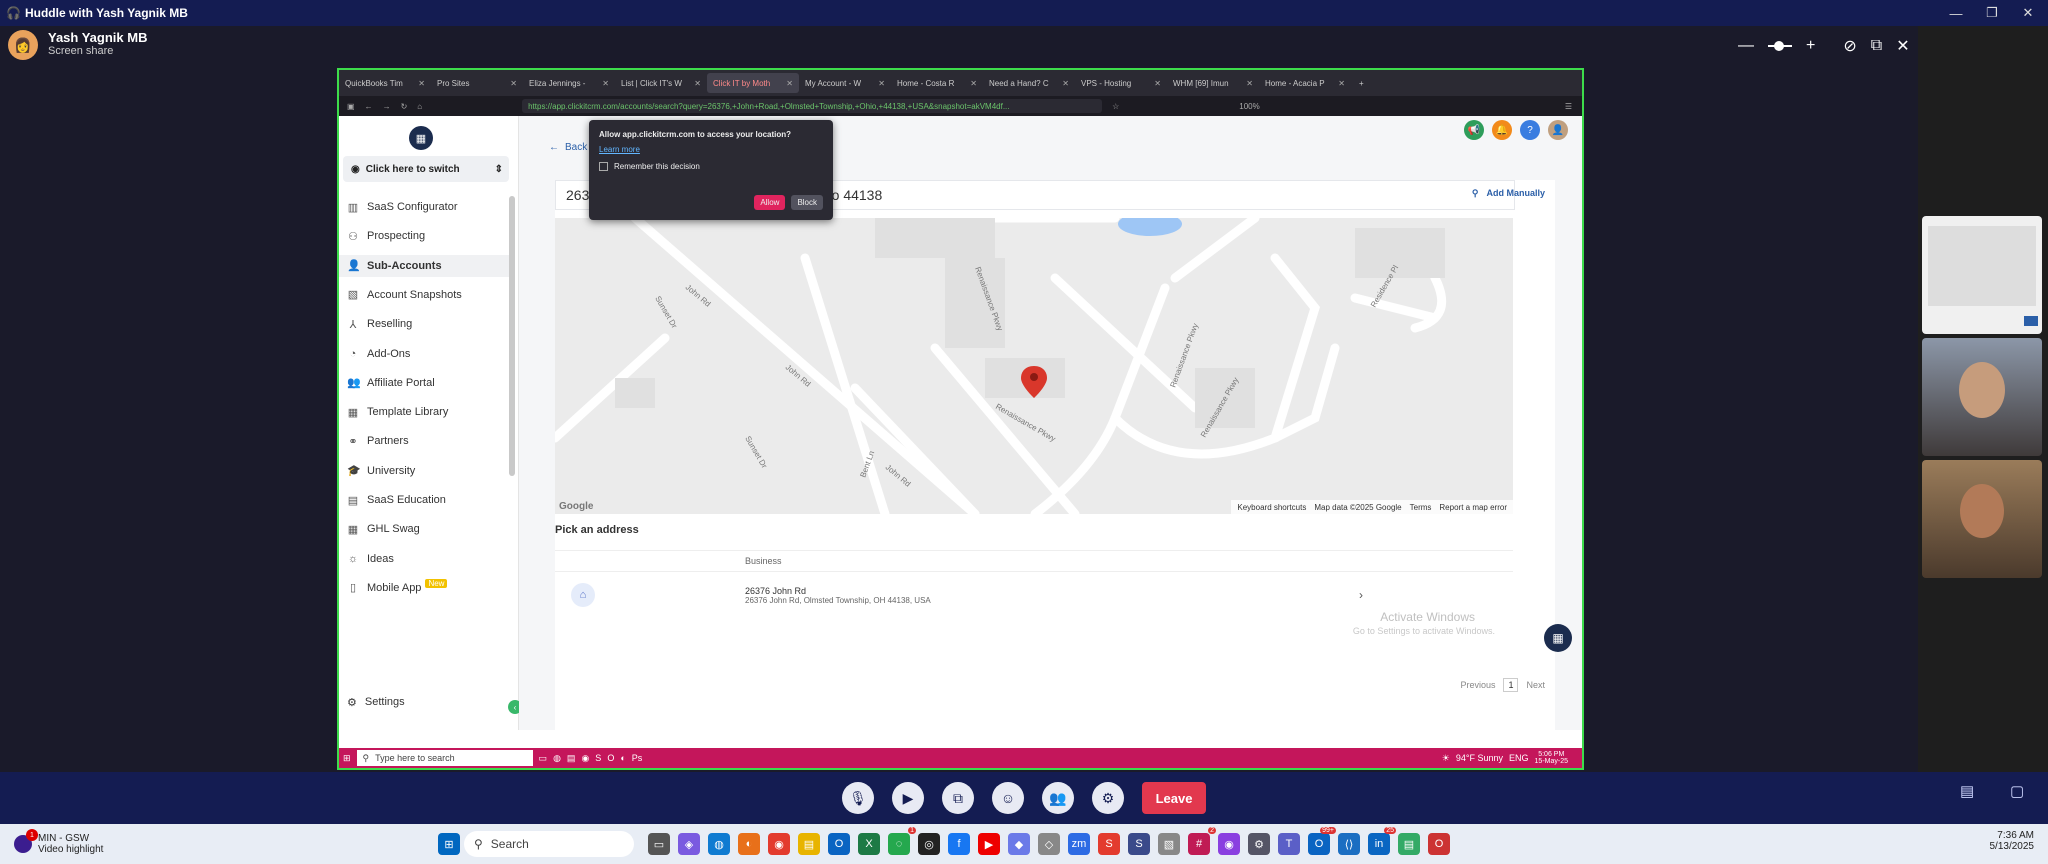  Describe the element at coordinates (427, 412) in the screenshot. I see `sidebar-item-template-library: ▦ Template Library` at that location.